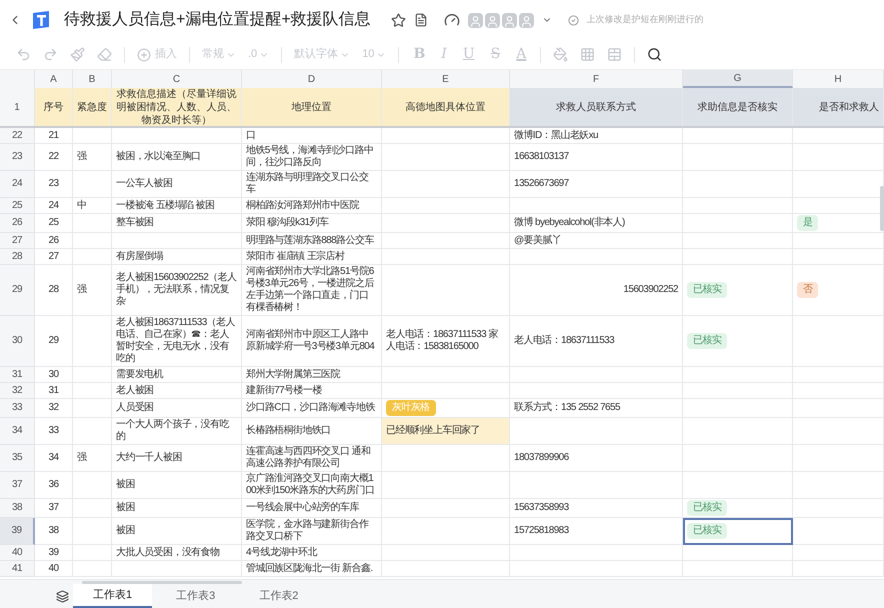 This screenshot has width=884, height=608. Describe the element at coordinates (312, 508) in the screenshot. I see `table-cell: 一号线会展中心站旁的车库` at that location.